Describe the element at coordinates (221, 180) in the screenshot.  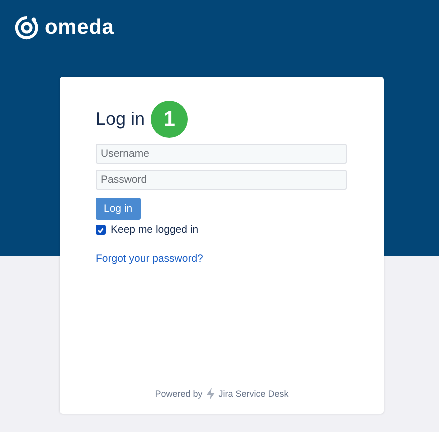
I see `password-field: Password` at that location.